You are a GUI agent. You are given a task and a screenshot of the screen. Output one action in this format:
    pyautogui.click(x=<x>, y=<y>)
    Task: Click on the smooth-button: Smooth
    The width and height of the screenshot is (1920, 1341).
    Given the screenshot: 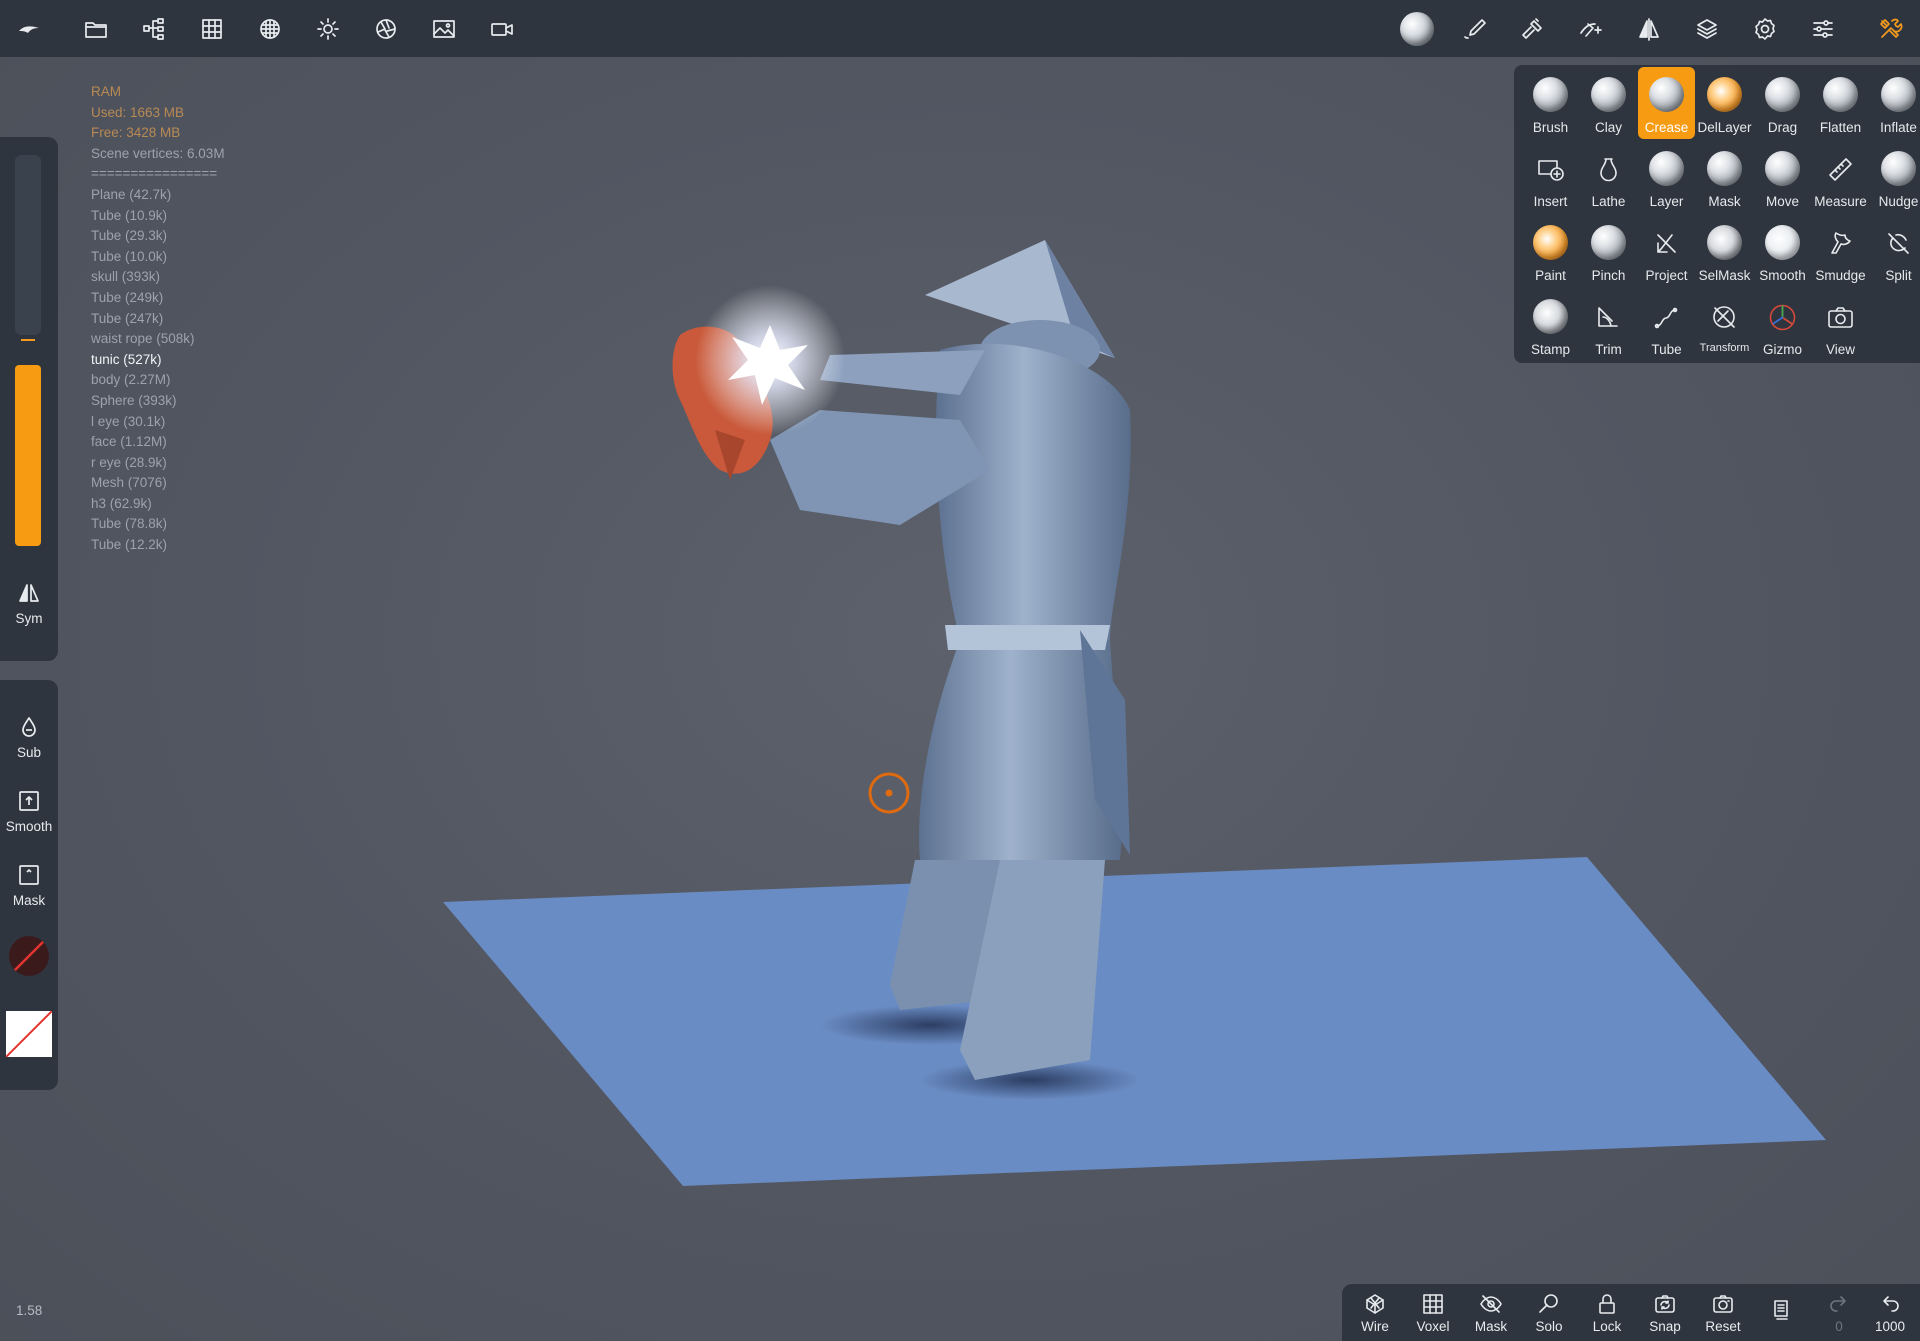 What is the action you would take?
    pyautogui.click(x=29, y=811)
    